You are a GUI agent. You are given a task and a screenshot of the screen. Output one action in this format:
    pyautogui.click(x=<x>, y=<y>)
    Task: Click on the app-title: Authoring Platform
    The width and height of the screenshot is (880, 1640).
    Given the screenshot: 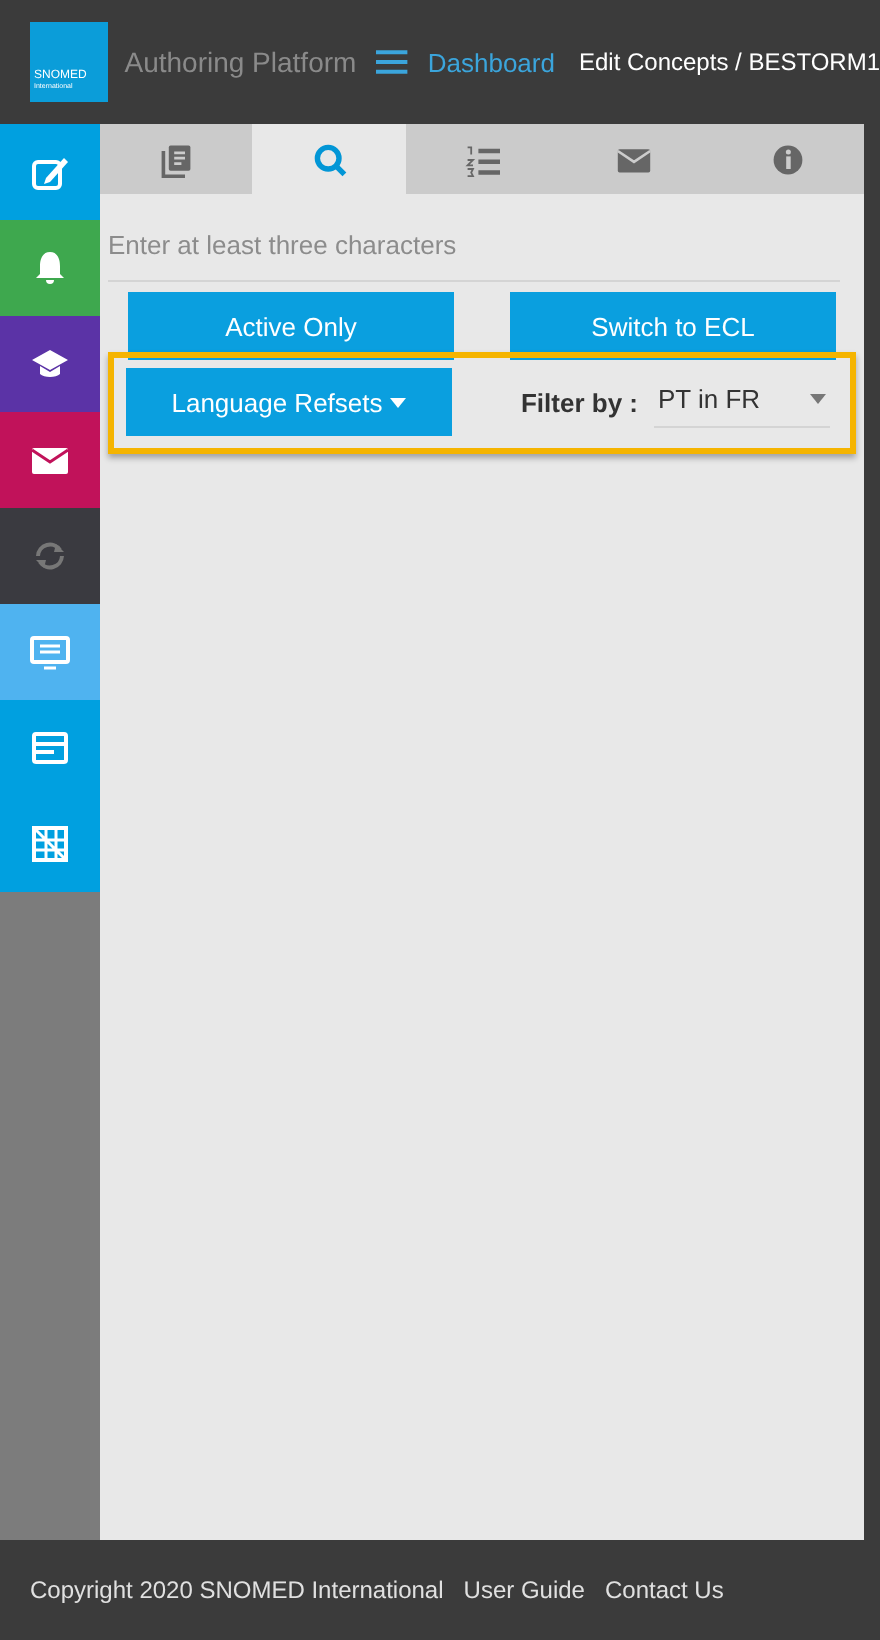 What is the action you would take?
    pyautogui.click(x=240, y=62)
    